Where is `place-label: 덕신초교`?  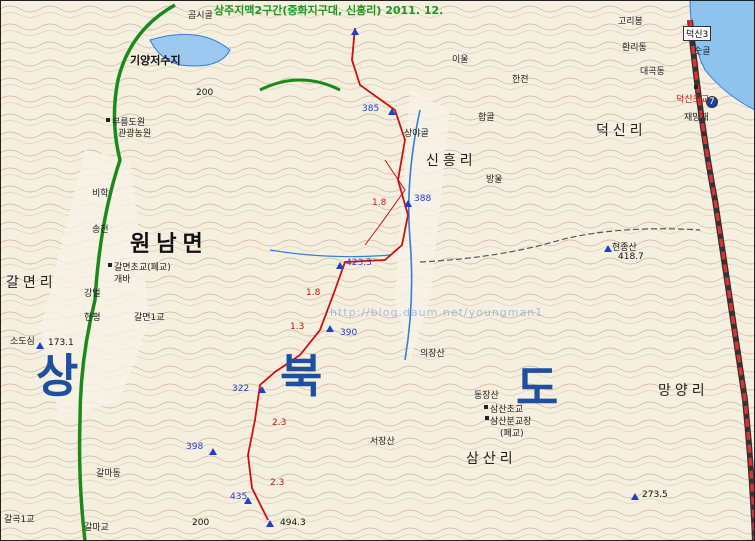
place-label: 덕신초교 is located at coordinates (693, 100).